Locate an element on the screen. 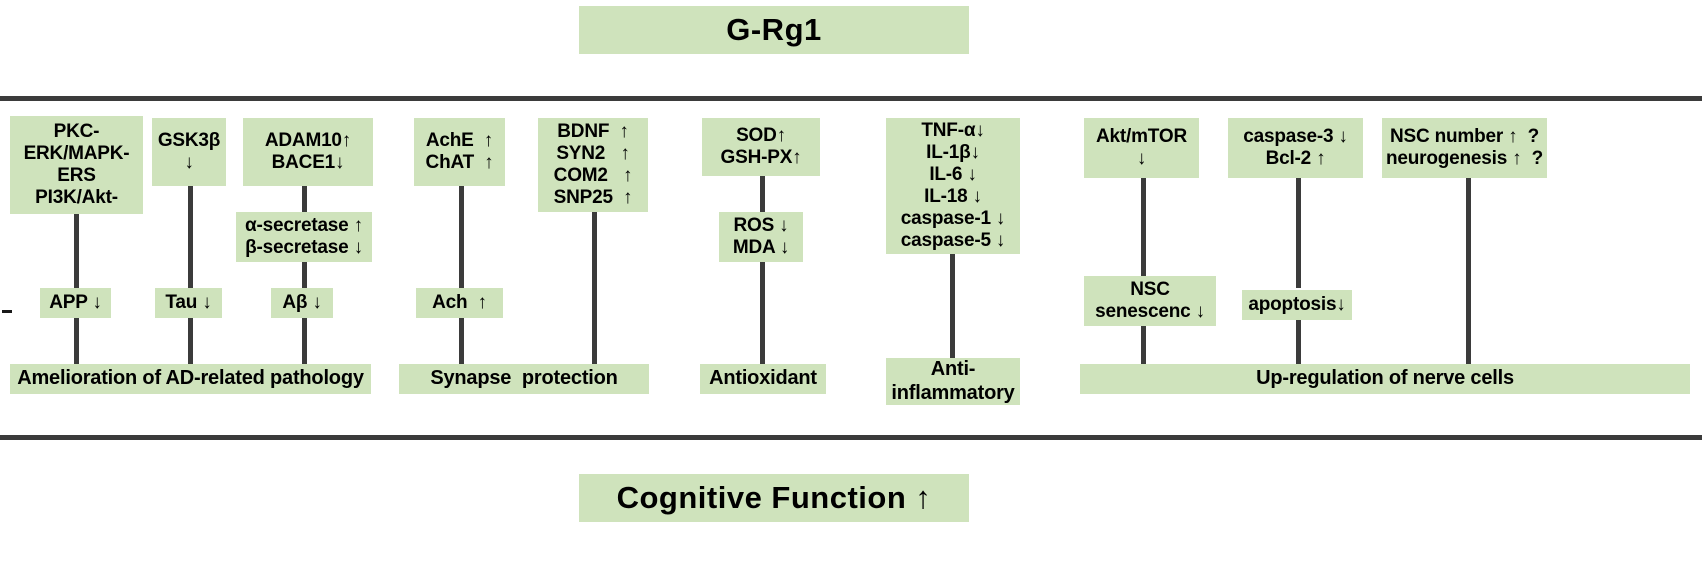 The width and height of the screenshot is (1702, 579). node-sod-gshpx: SOD↑ GSH-PX↑ is located at coordinates (761, 147).